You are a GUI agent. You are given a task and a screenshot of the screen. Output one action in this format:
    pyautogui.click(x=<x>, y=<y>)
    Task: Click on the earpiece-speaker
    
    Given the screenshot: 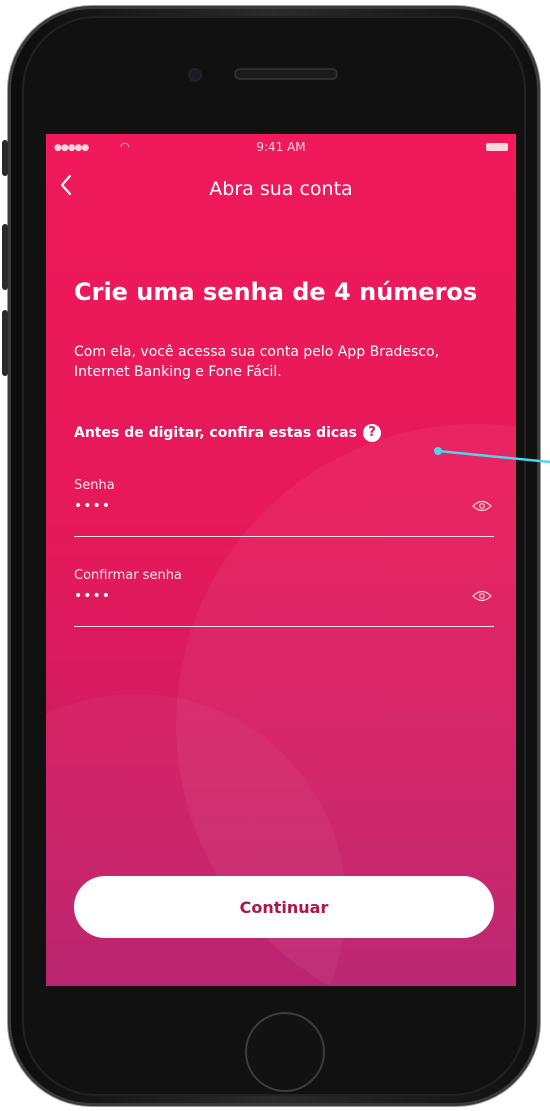 What is the action you would take?
    pyautogui.click(x=286, y=74)
    